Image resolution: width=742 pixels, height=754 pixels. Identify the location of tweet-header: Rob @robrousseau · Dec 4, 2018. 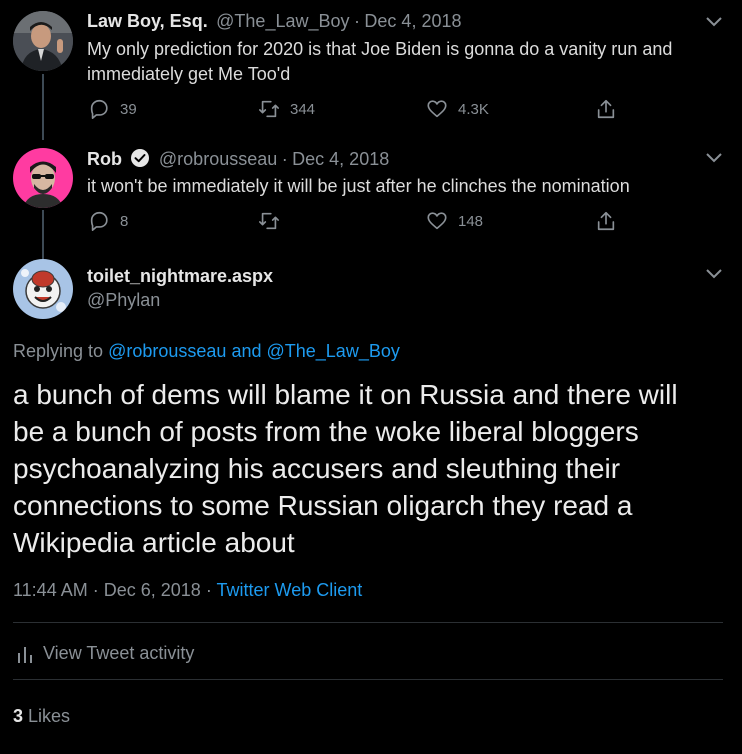
(238, 159).